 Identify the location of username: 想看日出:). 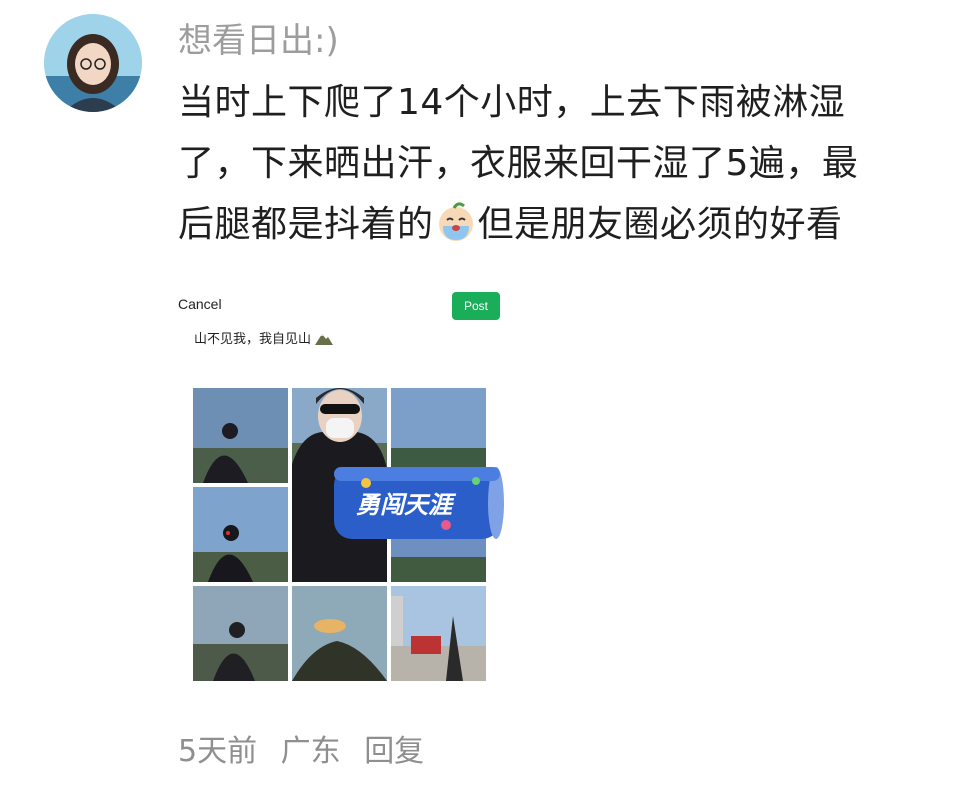
(258, 41).